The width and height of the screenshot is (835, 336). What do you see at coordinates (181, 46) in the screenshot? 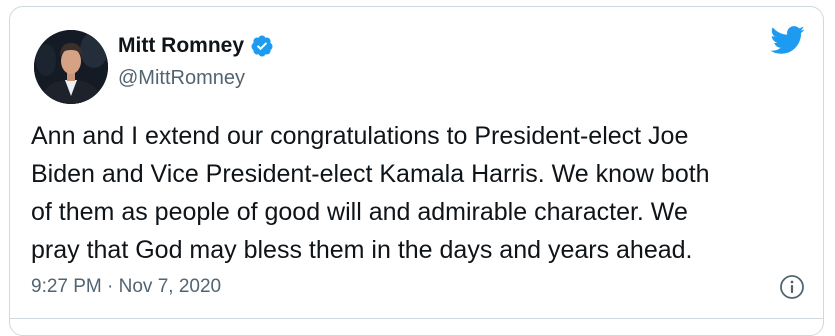
I see `author-name: Mitt Romney` at bounding box center [181, 46].